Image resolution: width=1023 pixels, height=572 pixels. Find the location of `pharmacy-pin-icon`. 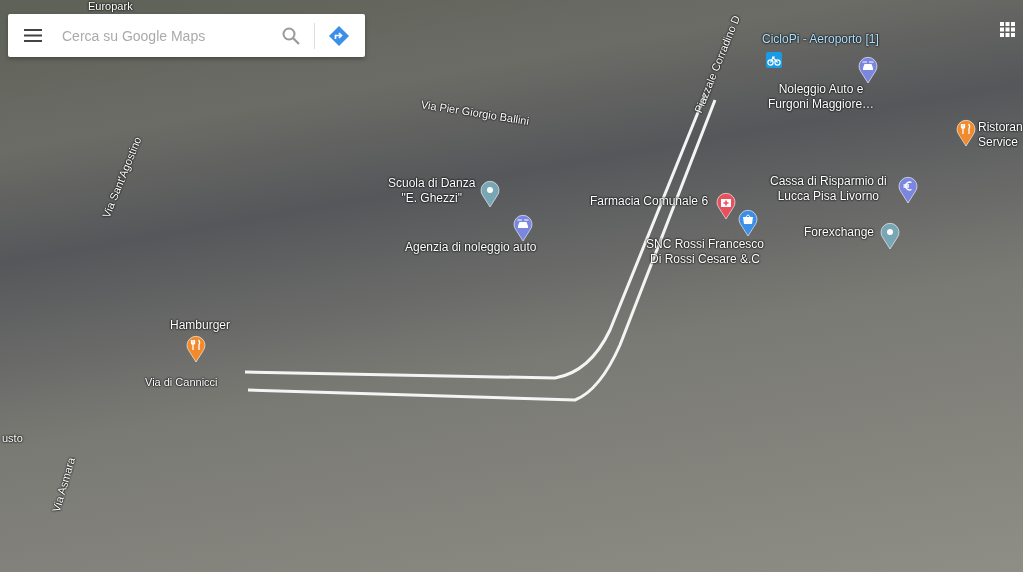

pharmacy-pin-icon is located at coordinates (726, 205).